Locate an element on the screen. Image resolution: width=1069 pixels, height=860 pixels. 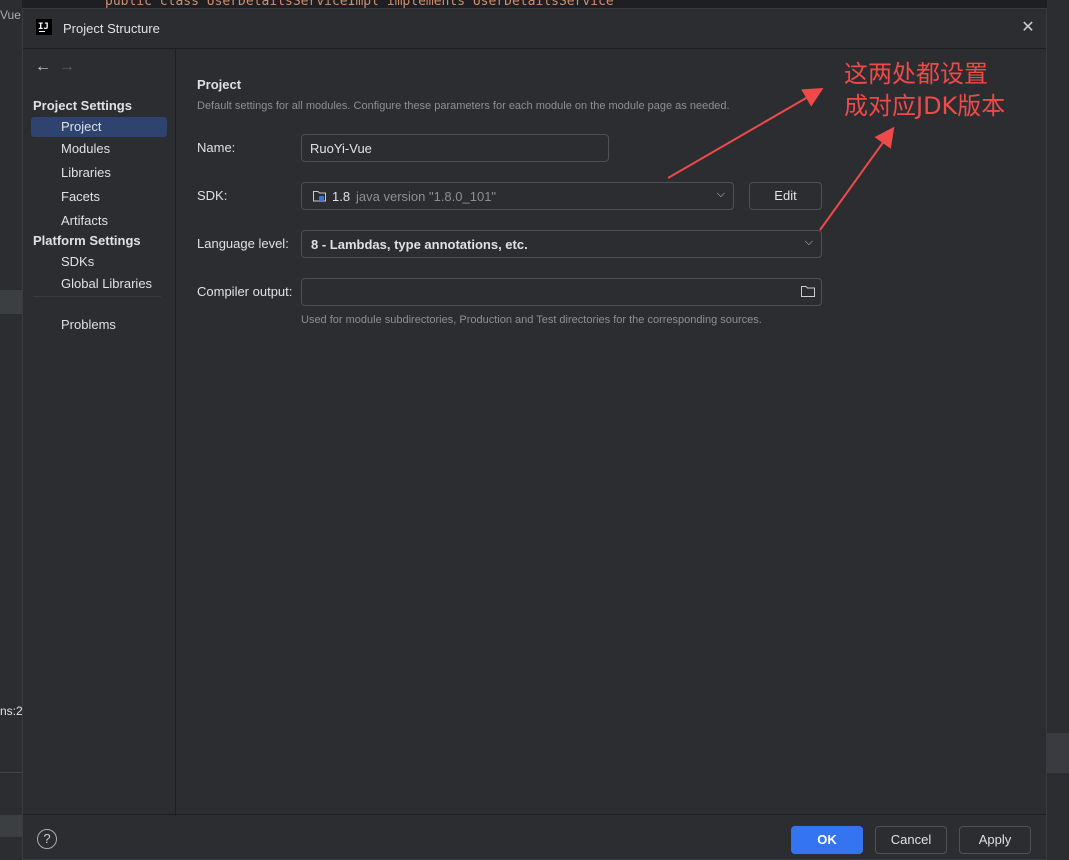
background-right-panel is located at coordinates (1058, 430).